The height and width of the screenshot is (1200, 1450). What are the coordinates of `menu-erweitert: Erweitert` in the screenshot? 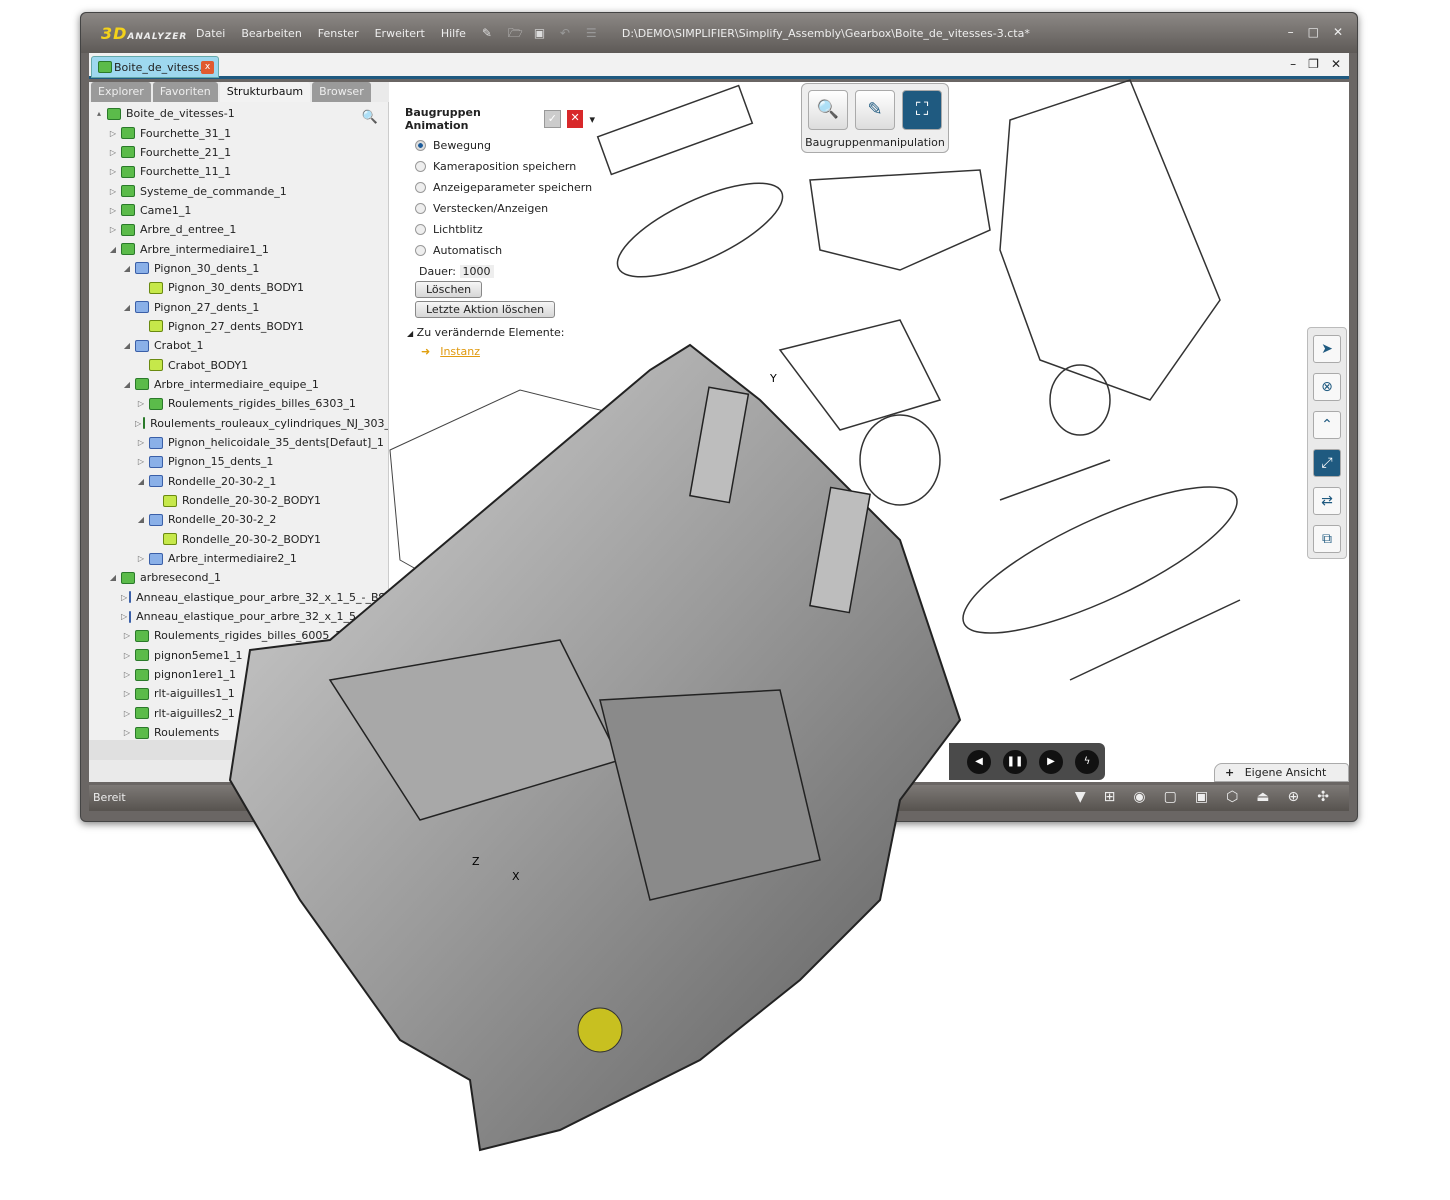 It's located at (400, 33).